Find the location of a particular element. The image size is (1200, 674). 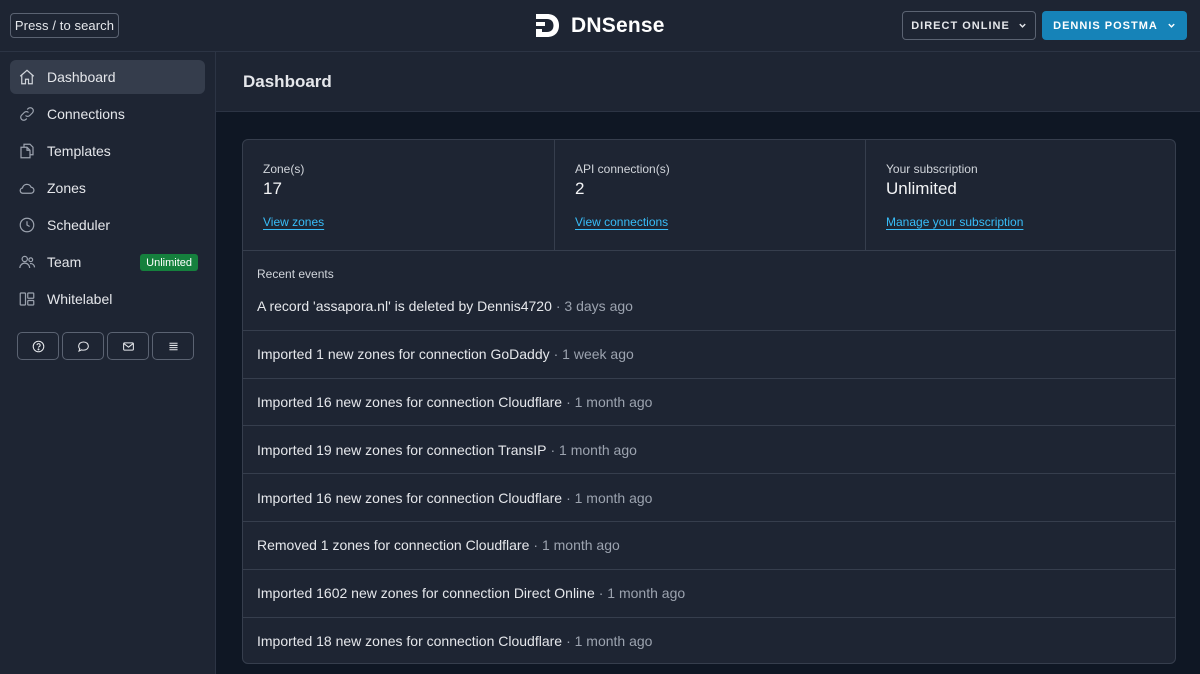

sidebar-item-label: Dashboard is located at coordinates (81, 77).